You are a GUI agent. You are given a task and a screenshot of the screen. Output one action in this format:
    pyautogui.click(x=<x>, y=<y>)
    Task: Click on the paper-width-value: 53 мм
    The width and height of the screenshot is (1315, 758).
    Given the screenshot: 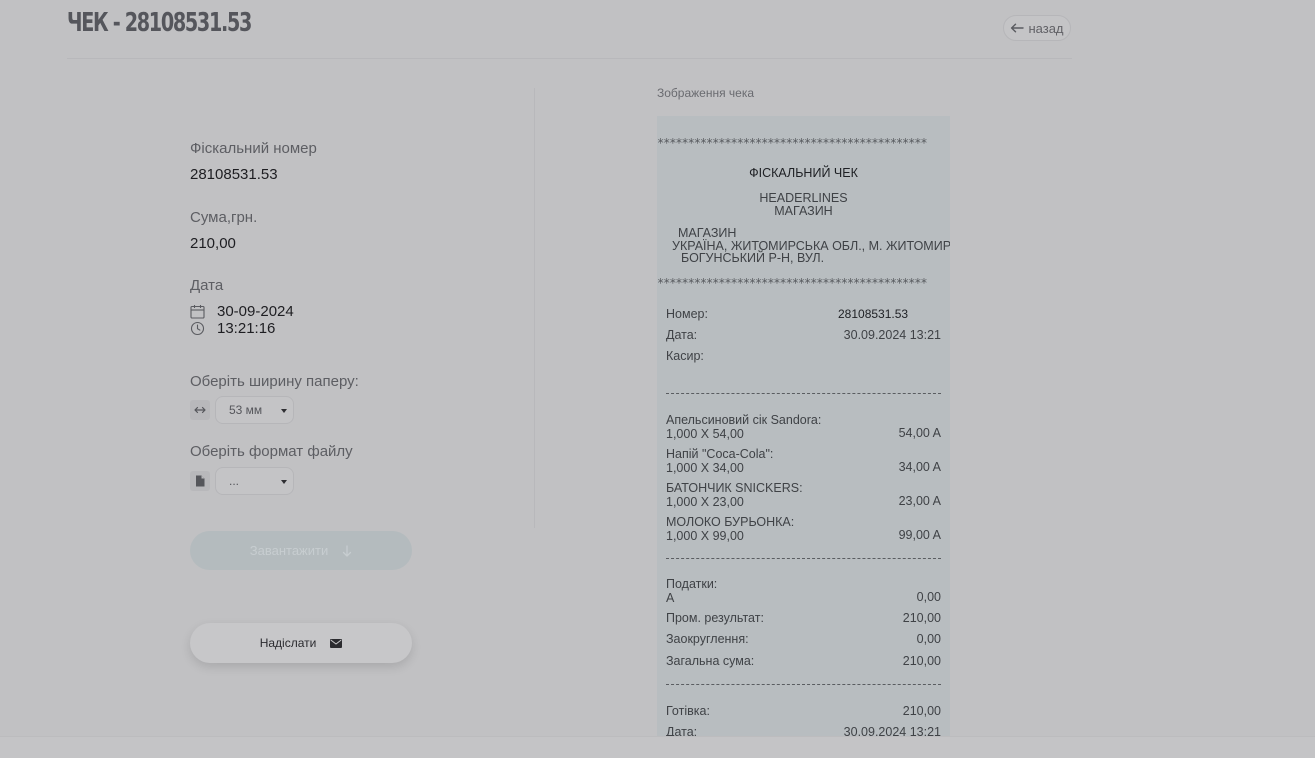 What is the action you would take?
    pyautogui.click(x=246, y=410)
    